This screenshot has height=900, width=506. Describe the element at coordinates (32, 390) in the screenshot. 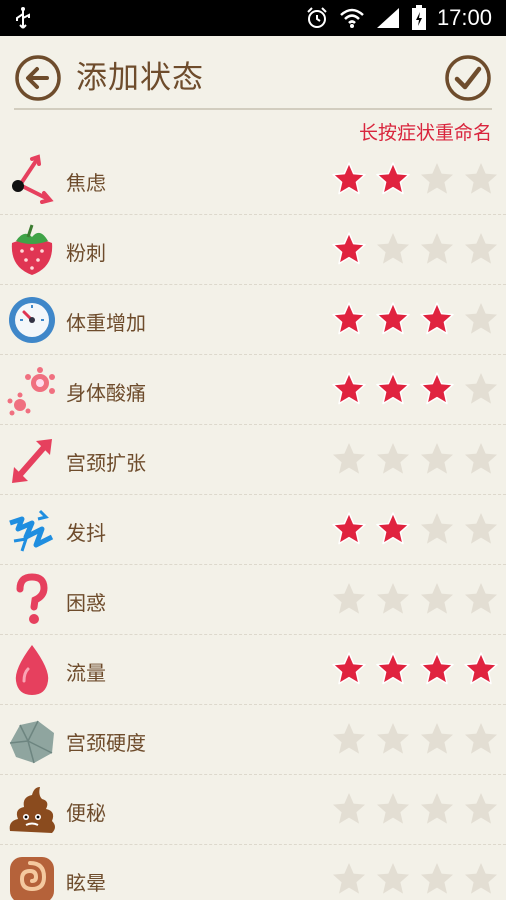

I see `pain-burst-icon` at that location.